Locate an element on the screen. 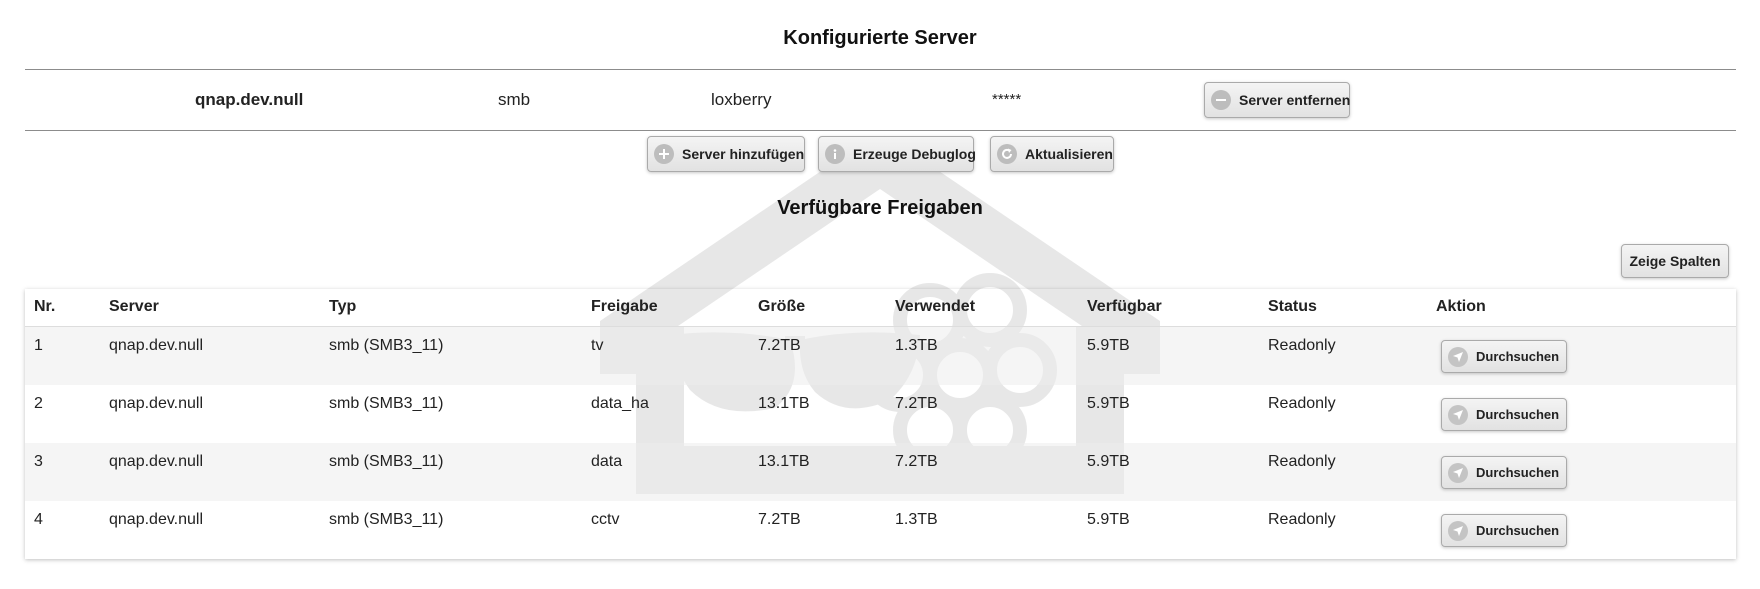 Image resolution: width=1760 pixels, height=589 pixels. column-header-used: Verwendet is located at coordinates (935, 307).